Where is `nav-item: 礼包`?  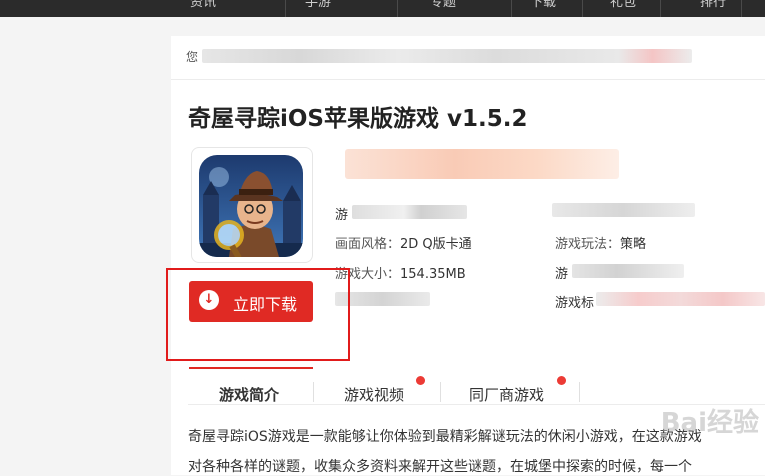 nav-item: 礼包 is located at coordinates (623, 8).